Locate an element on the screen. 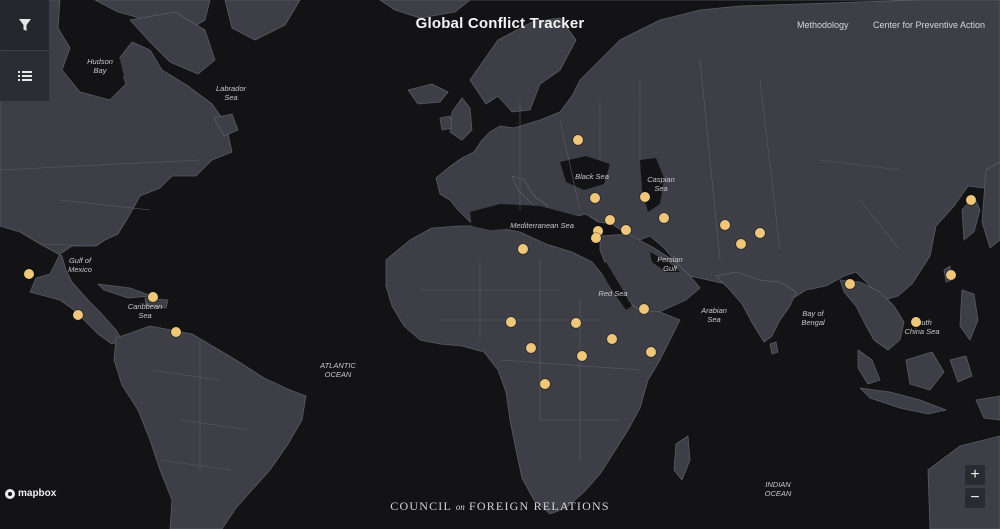 The image size is (1000, 529). mapbox-logo: mapbox is located at coordinates (30, 493).